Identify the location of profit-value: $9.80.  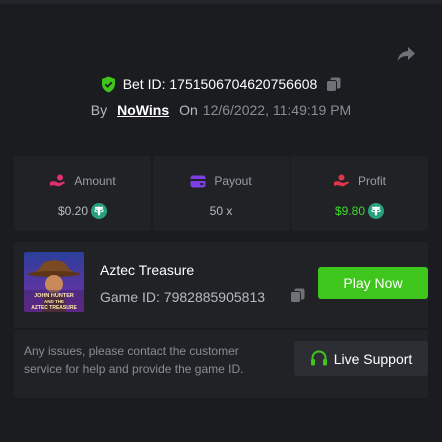
(350, 211).